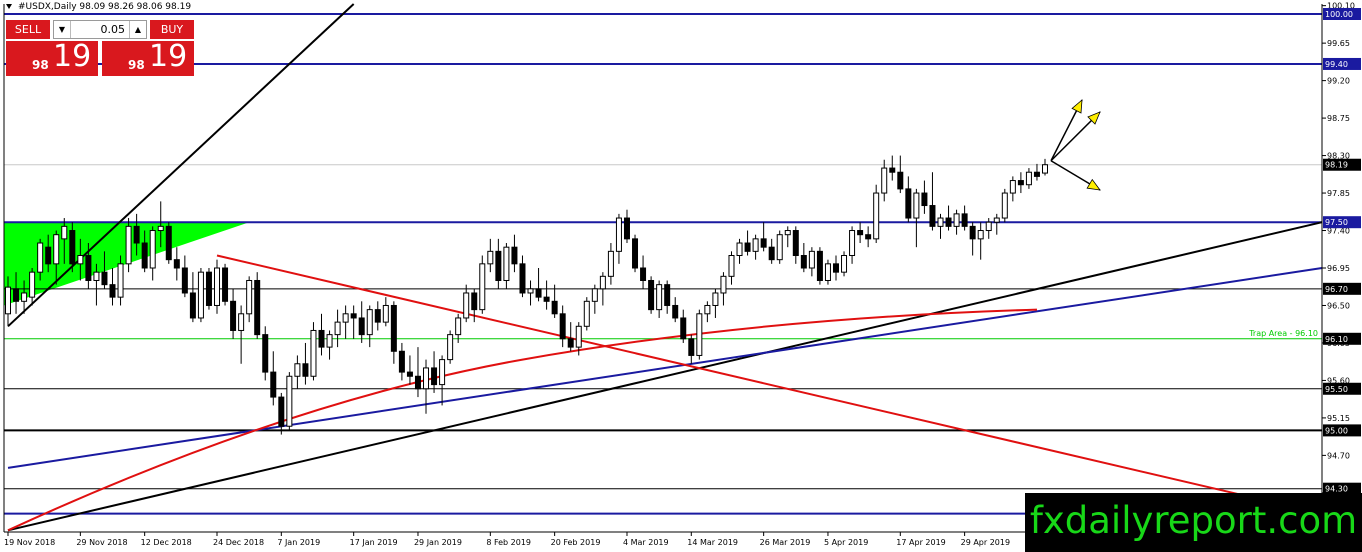  What do you see at coordinates (1338, 193) in the screenshot?
I see `y-tick-label: 97.85` at bounding box center [1338, 193].